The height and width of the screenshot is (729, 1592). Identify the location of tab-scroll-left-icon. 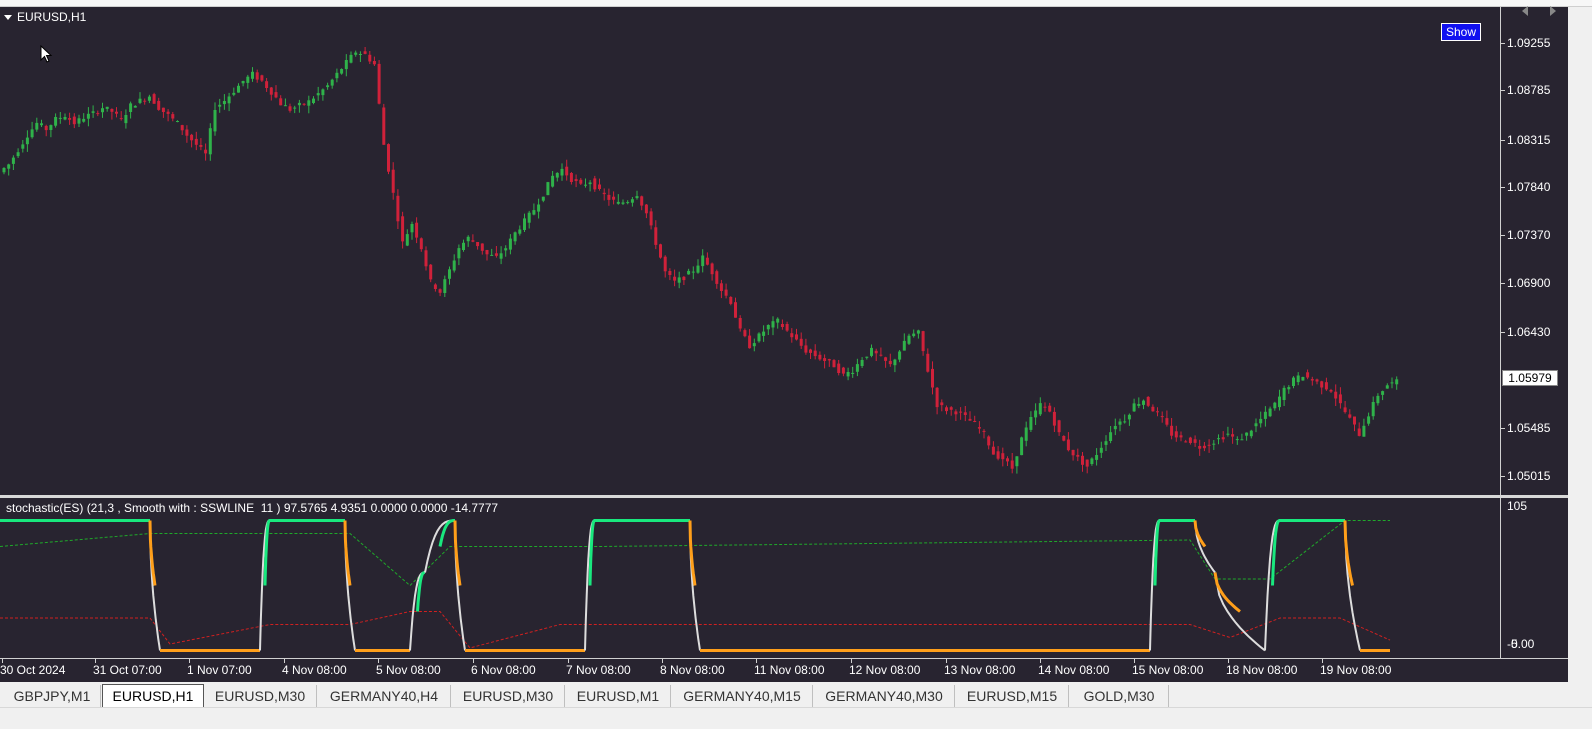
(1525, 11).